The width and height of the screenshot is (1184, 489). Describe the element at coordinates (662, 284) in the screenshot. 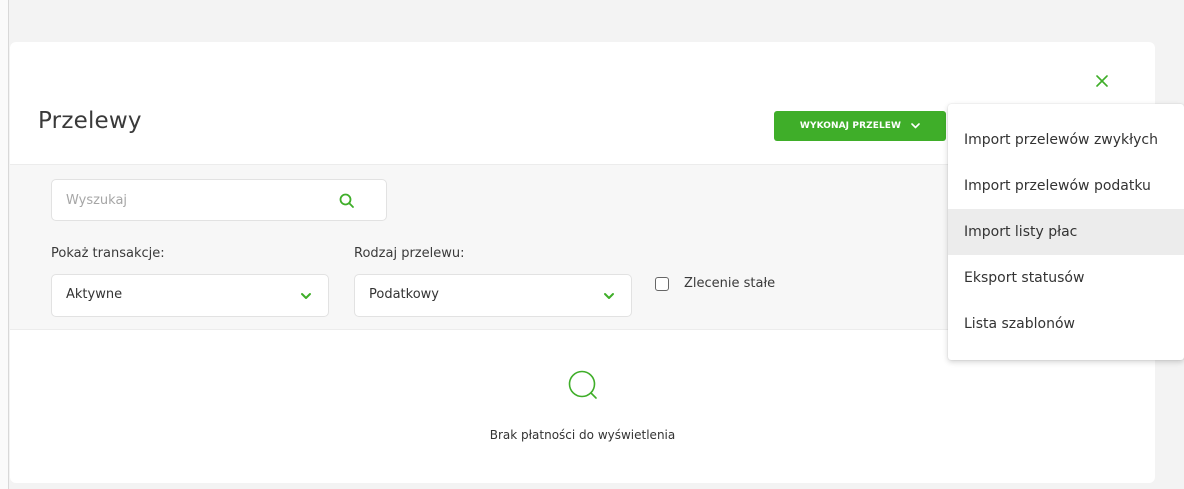

I see `standing-order-checkbox` at that location.